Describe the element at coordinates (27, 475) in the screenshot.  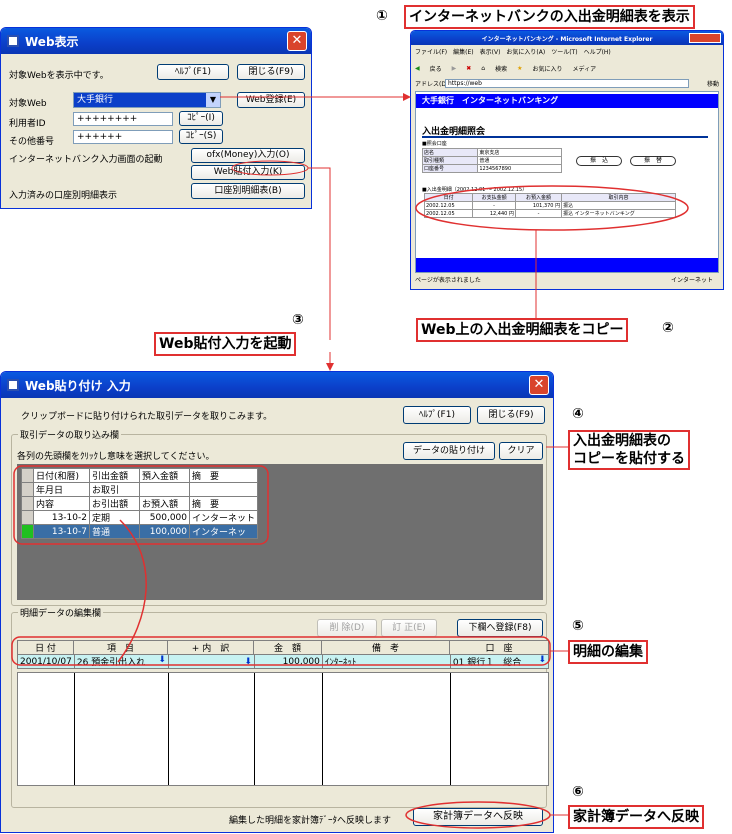
I see `row-header` at that location.